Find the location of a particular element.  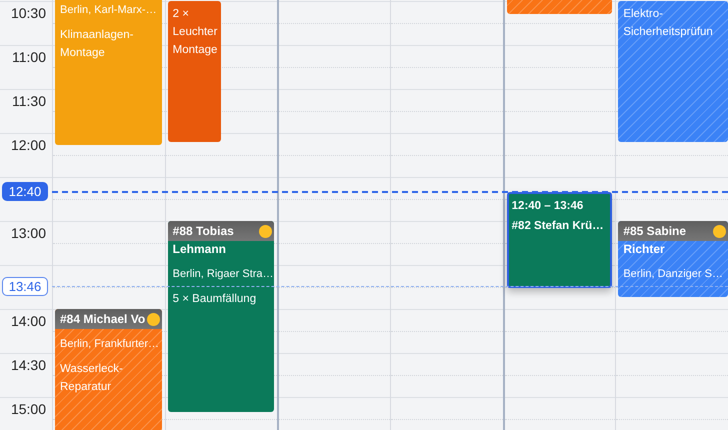

event-card: Elektro-Sicherheitsprüfun is located at coordinates (673, 71).